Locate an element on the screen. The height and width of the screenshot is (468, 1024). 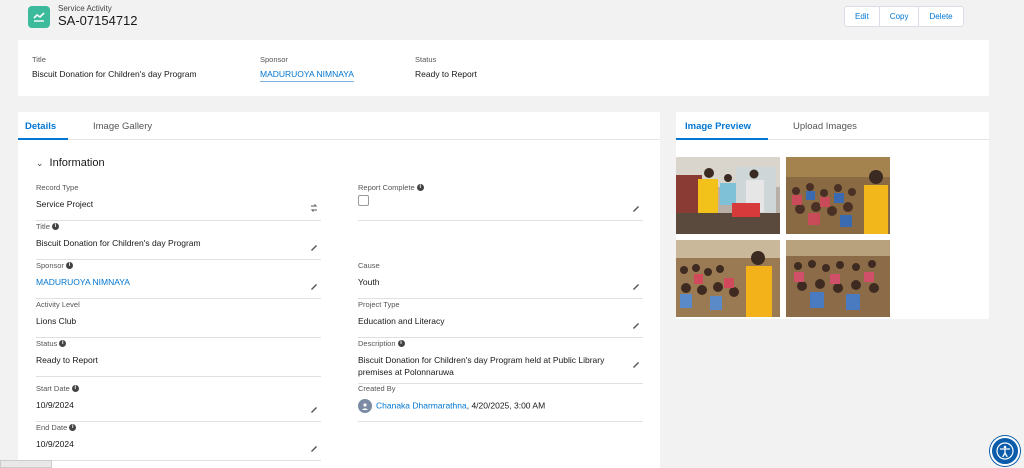
field-cause: Cause Youth is located at coordinates (500, 280).